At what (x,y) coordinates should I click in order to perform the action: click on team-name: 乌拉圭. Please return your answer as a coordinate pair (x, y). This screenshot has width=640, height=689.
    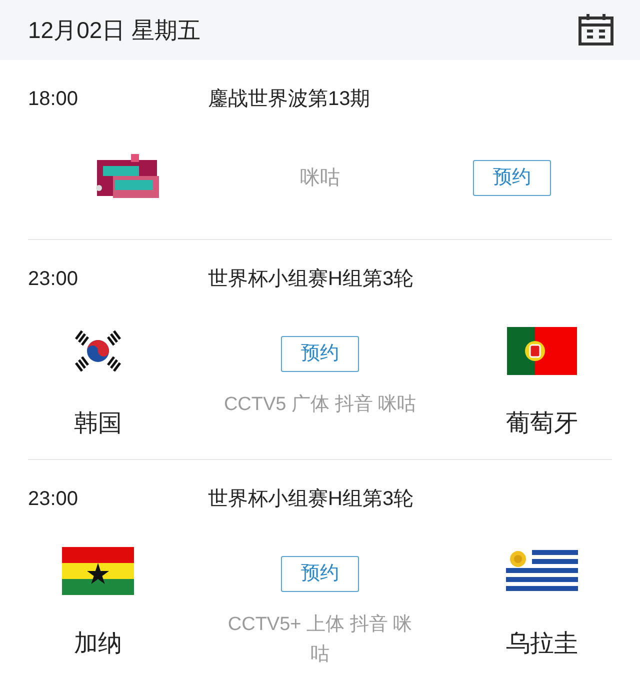
    Looking at the image, I should click on (542, 644).